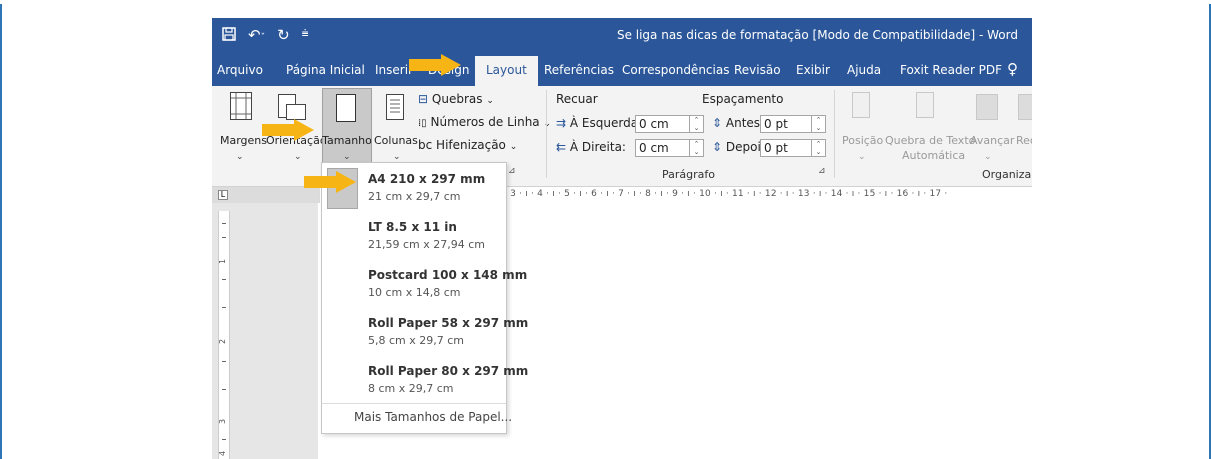  What do you see at coordinates (240, 70) in the screenshot?
I see `tab-arquivo: Arquivo` at bounding box center [240, 70].